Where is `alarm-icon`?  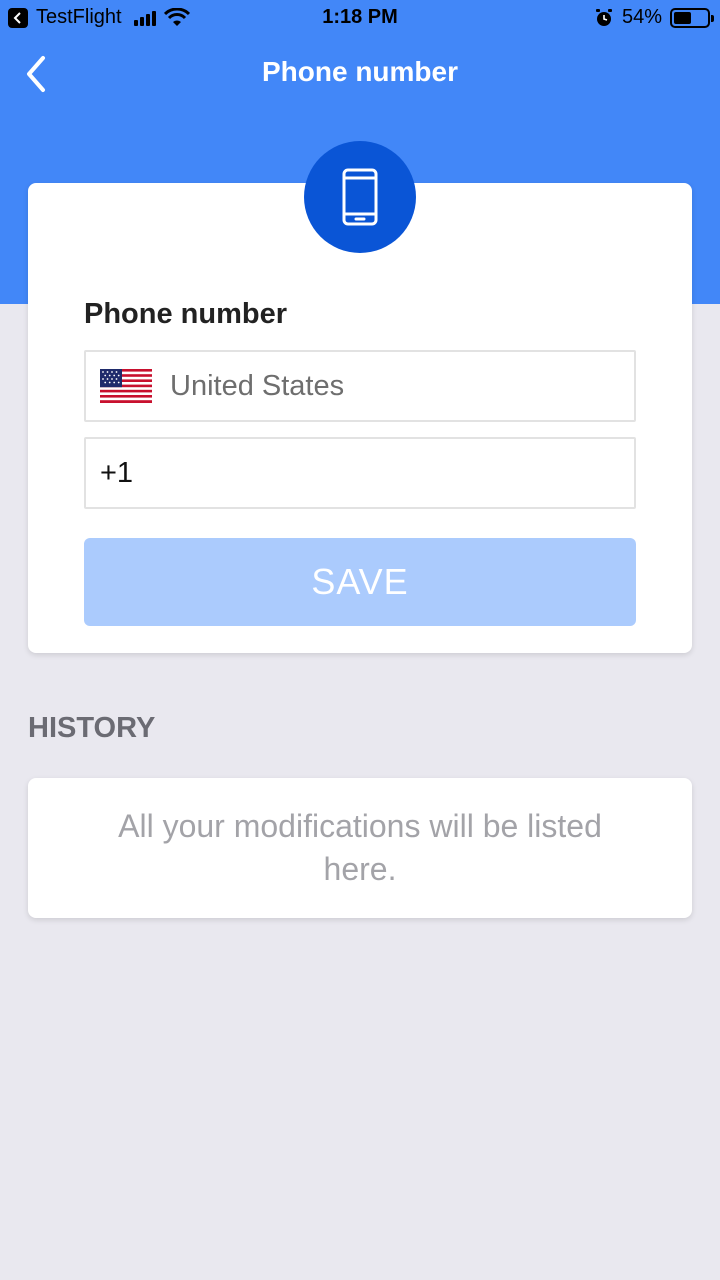
alarm-icon is located at coordinates (603, 17).